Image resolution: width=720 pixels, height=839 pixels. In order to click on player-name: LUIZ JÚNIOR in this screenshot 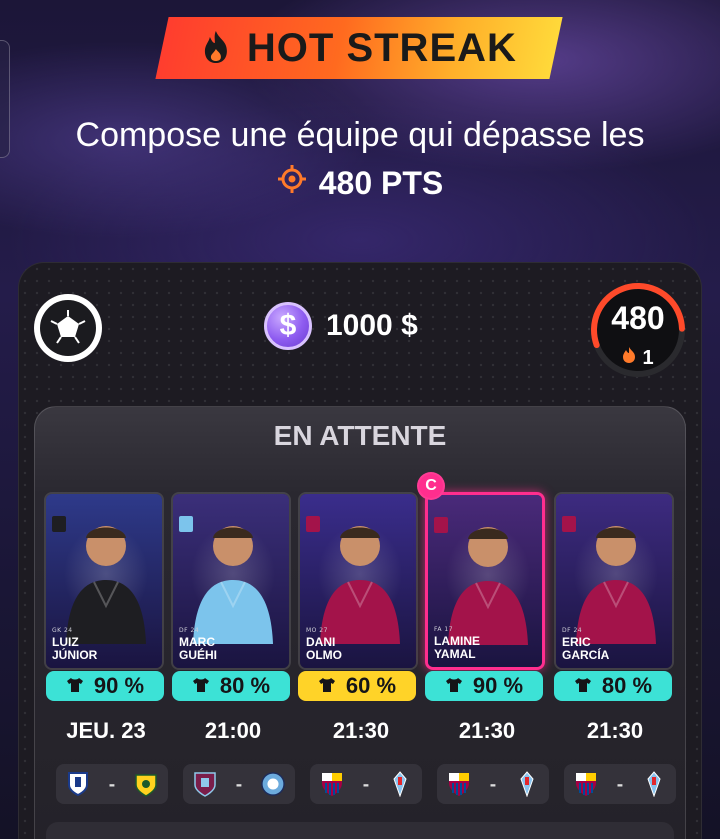, I will do `click(75, 648)`.